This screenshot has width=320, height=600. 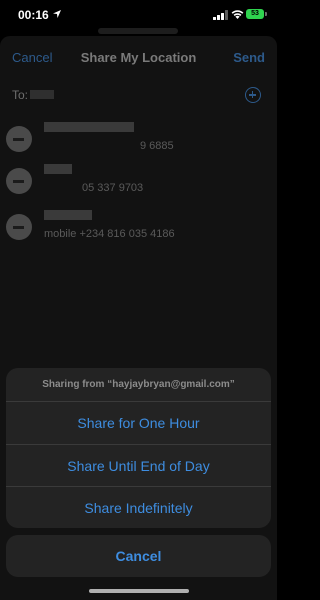 I want to click on signal-bars-icon, so click(x=220, y=15).